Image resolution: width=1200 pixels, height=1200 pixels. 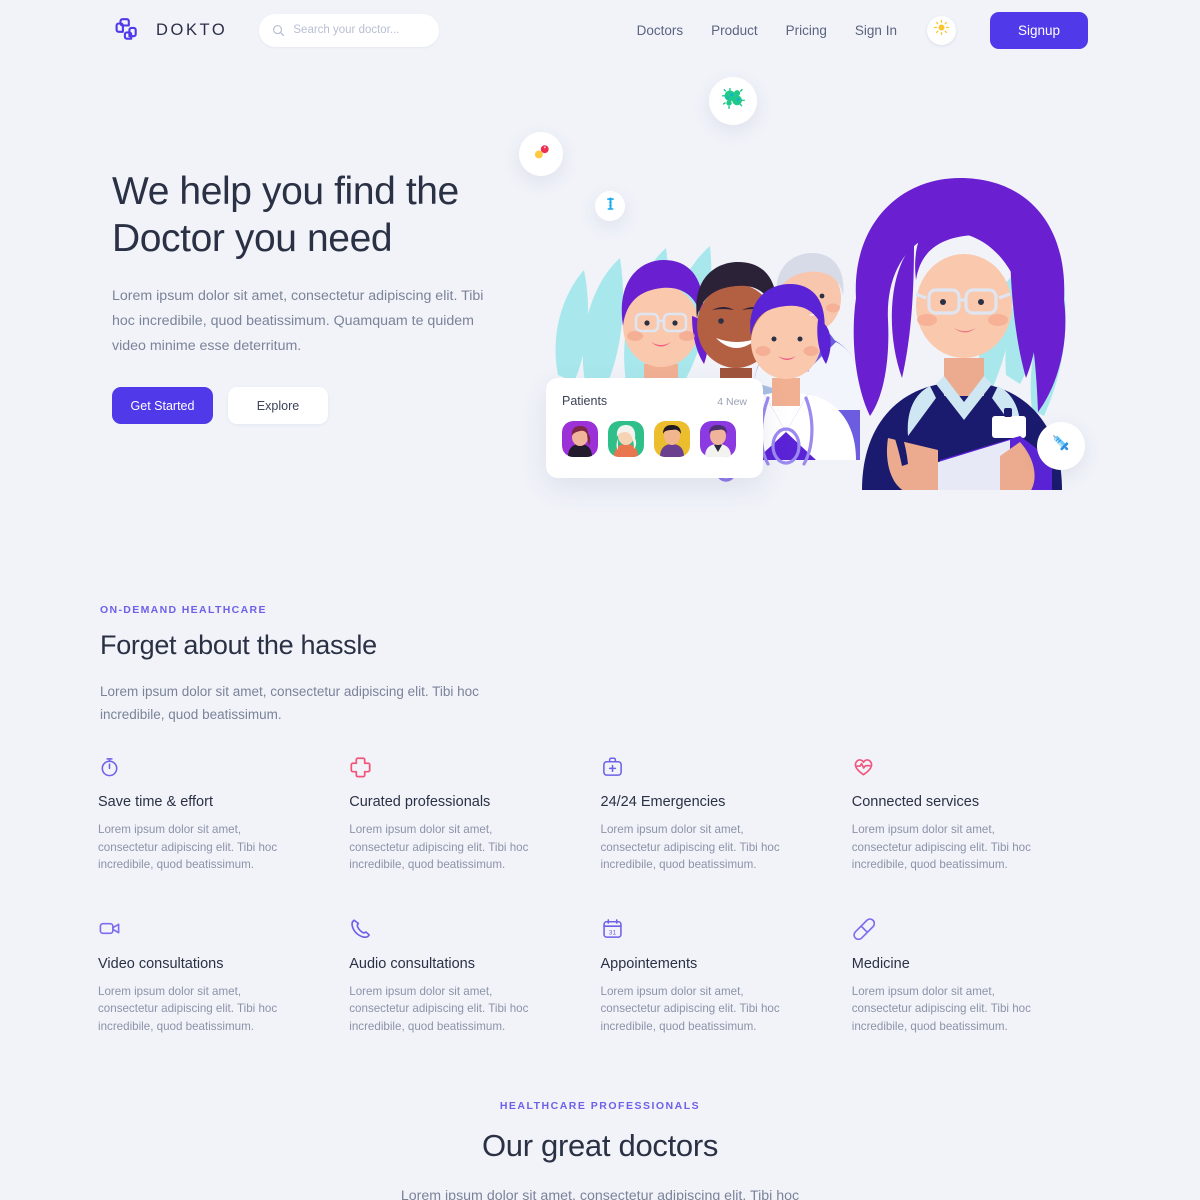 I want to click on feature-title: Medicine, so click(x=880, y=963).